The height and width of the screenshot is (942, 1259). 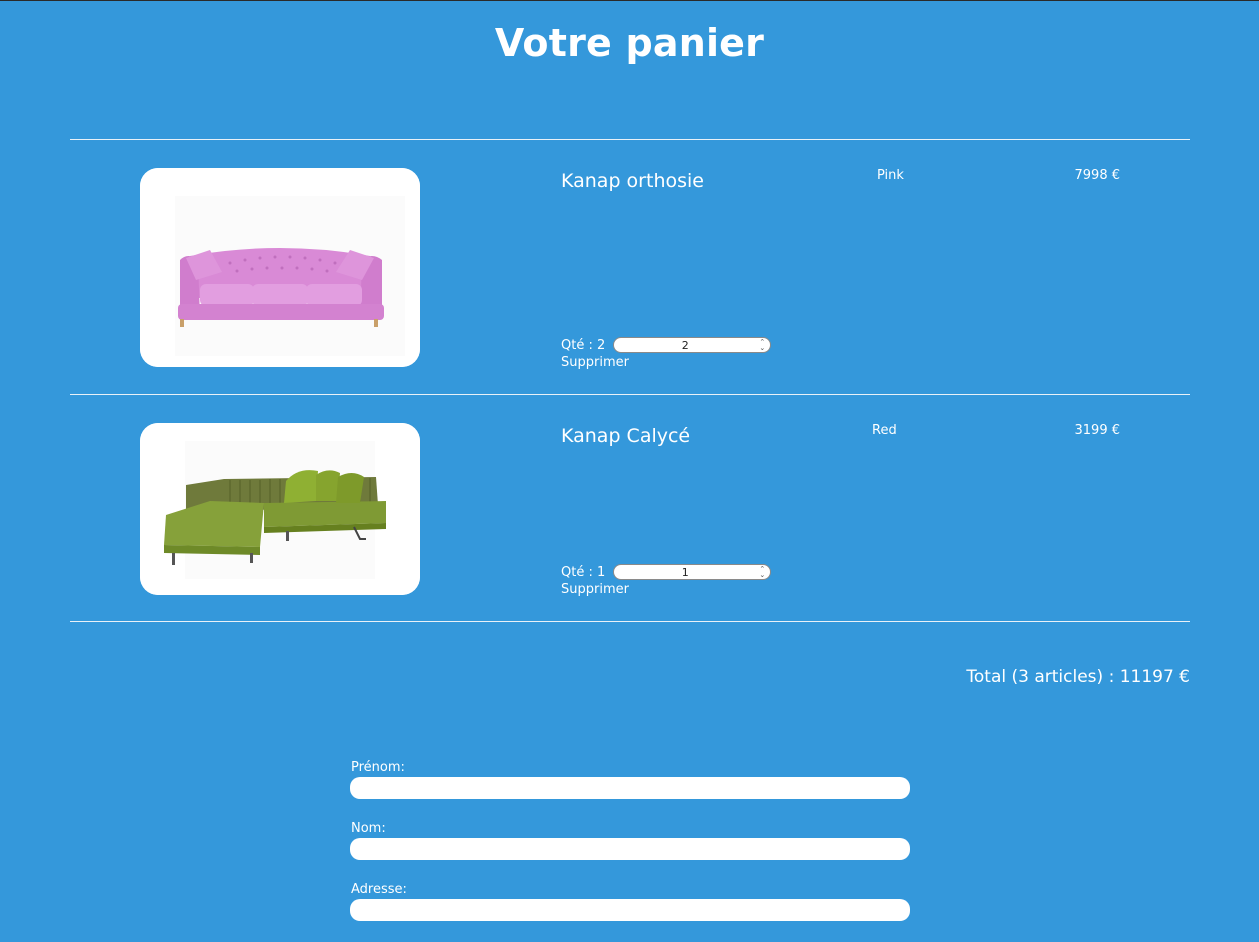 I want to click on quantity-row: Qté : 2 ⌃⌄, so click(x=666, y=345).